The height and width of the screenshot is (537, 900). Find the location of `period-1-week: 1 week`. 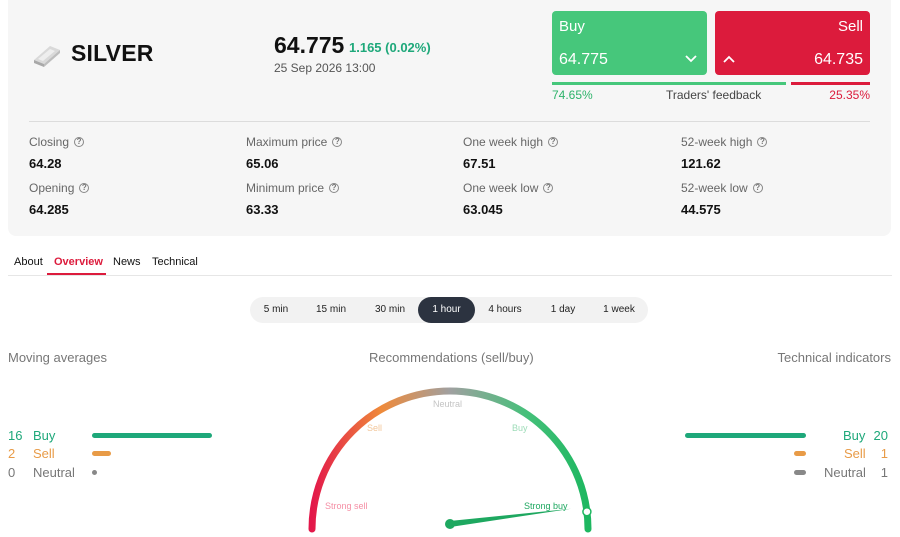

period-1-week: 1 week is located at coordinates (619, 310).